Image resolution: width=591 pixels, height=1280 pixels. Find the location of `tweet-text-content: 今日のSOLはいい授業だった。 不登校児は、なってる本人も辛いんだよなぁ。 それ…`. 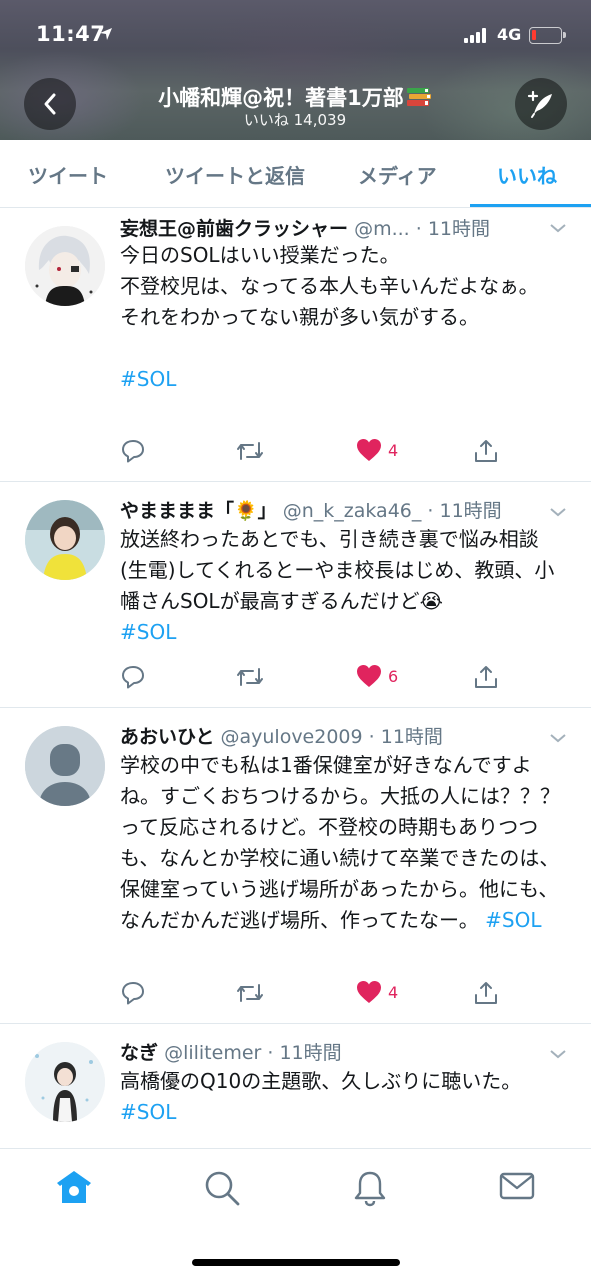

tweet-text-content: 今日のSOLはいい授業だった。 不登校児は、なってる本人も辛いんだよなぁ。 それ… is located at coordinates (329, 286).